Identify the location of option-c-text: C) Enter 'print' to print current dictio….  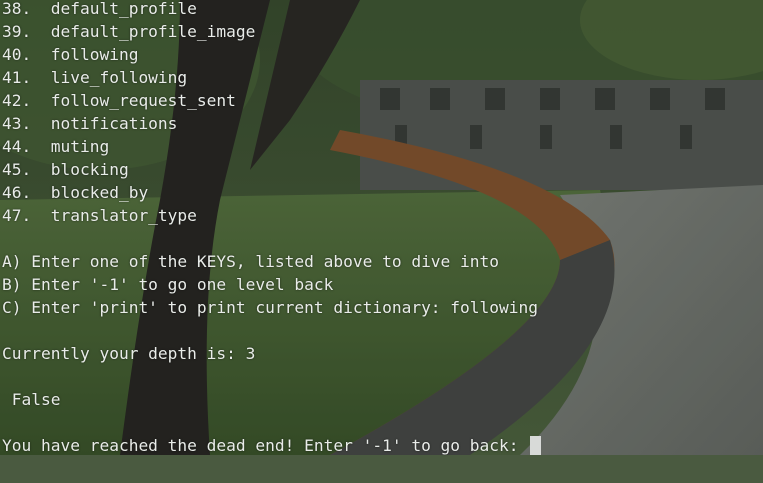
(270, 307).